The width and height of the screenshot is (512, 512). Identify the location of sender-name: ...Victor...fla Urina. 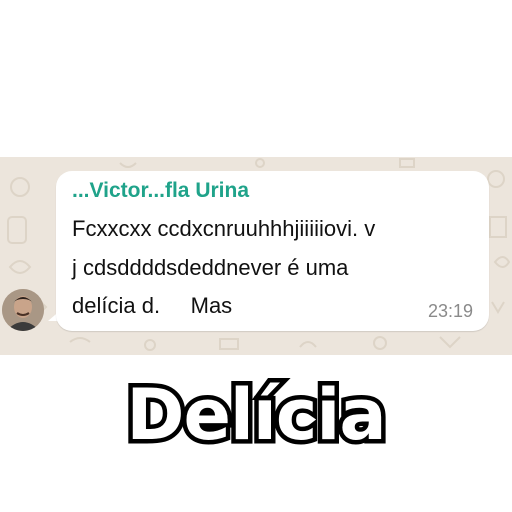
(160, 191).